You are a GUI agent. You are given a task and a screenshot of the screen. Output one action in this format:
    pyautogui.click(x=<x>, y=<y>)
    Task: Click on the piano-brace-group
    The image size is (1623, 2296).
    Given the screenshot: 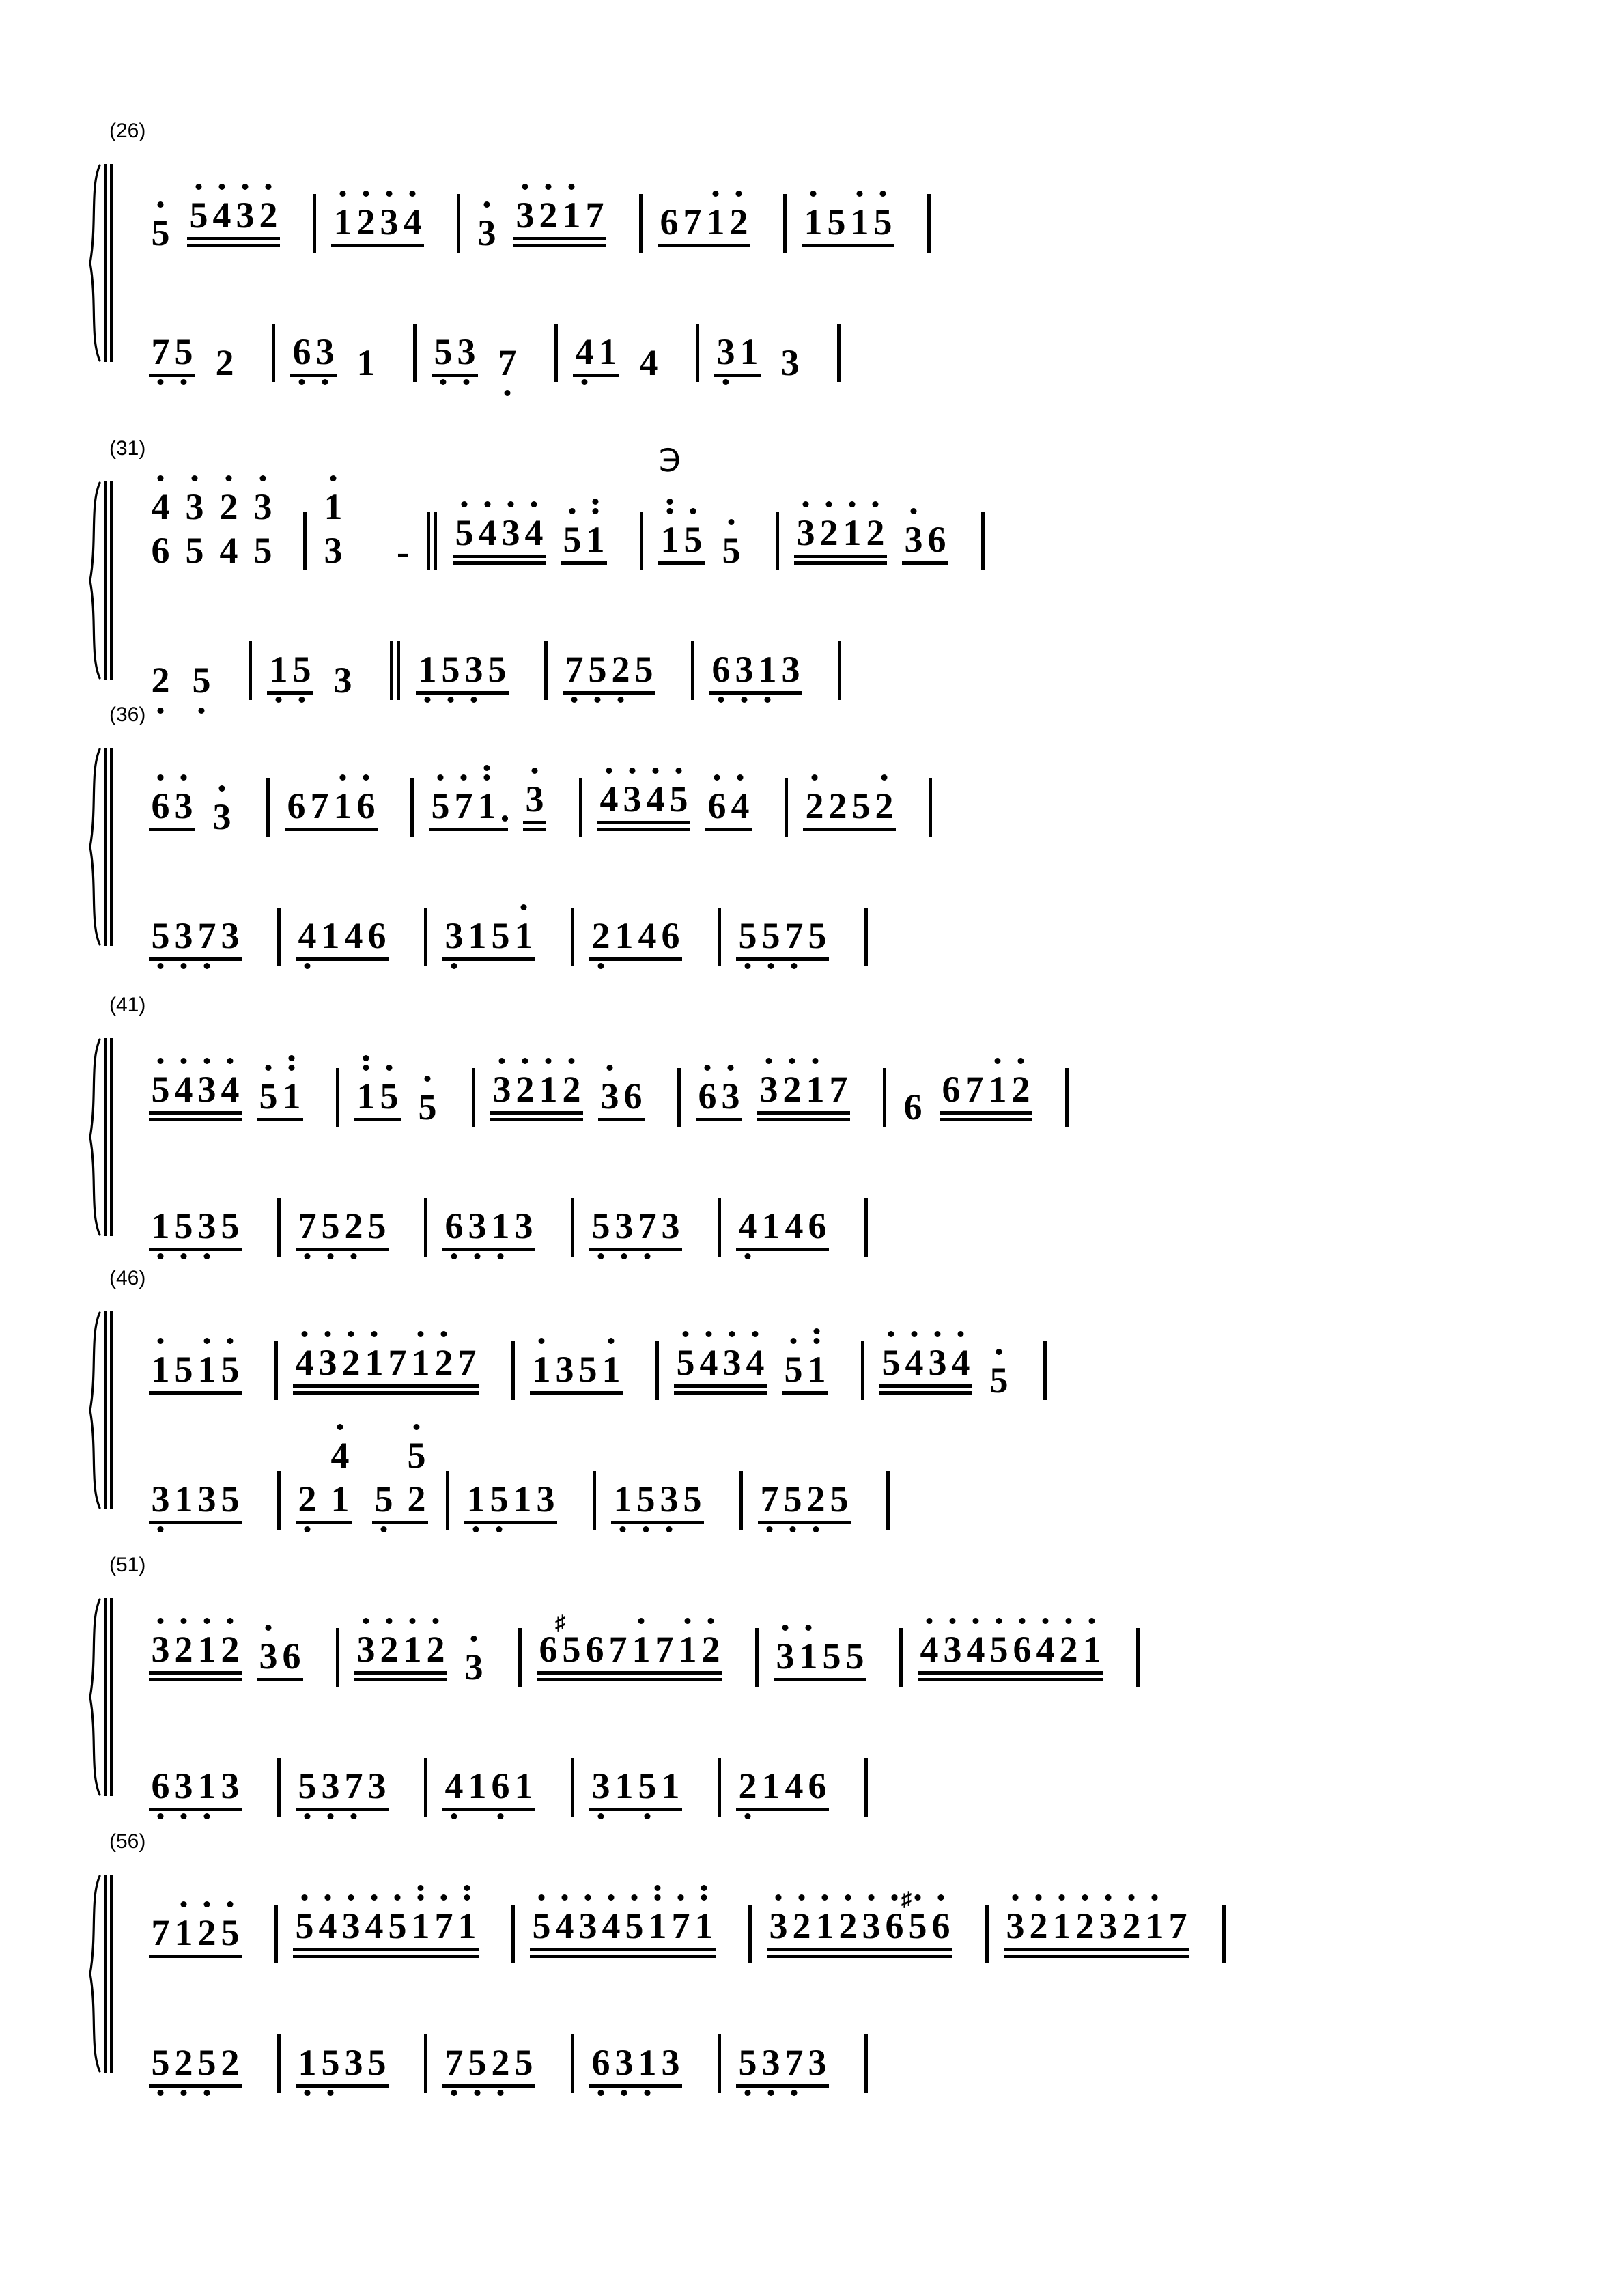 What is the action you would take?
    pyautogui.click(x=99, y=1137)
    